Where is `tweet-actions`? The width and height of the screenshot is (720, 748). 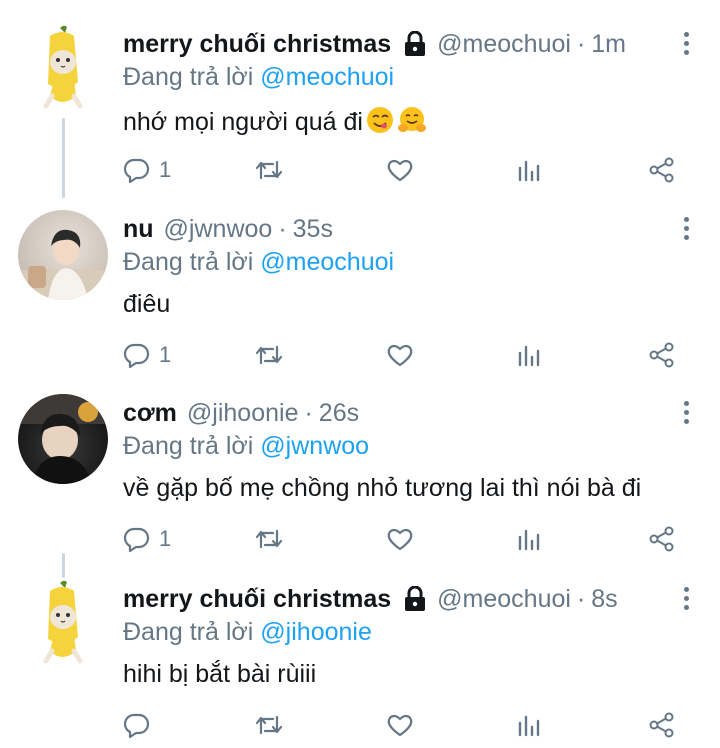
tweet-actions is located at coordinates (408, 725).